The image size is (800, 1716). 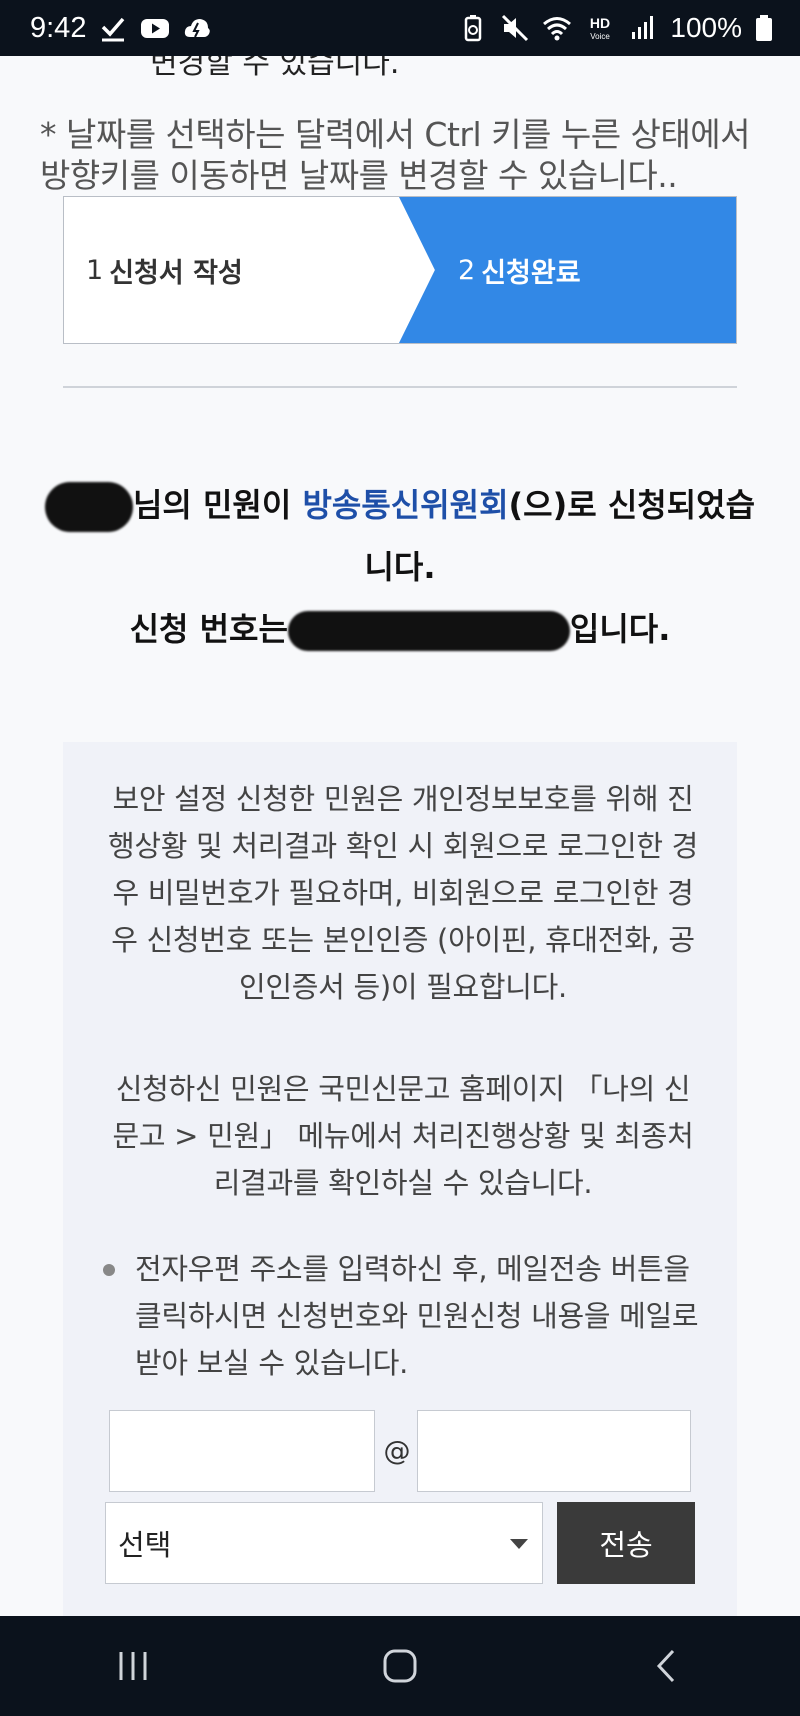 I want to click on signal-icon, so click(x=643, y=28).